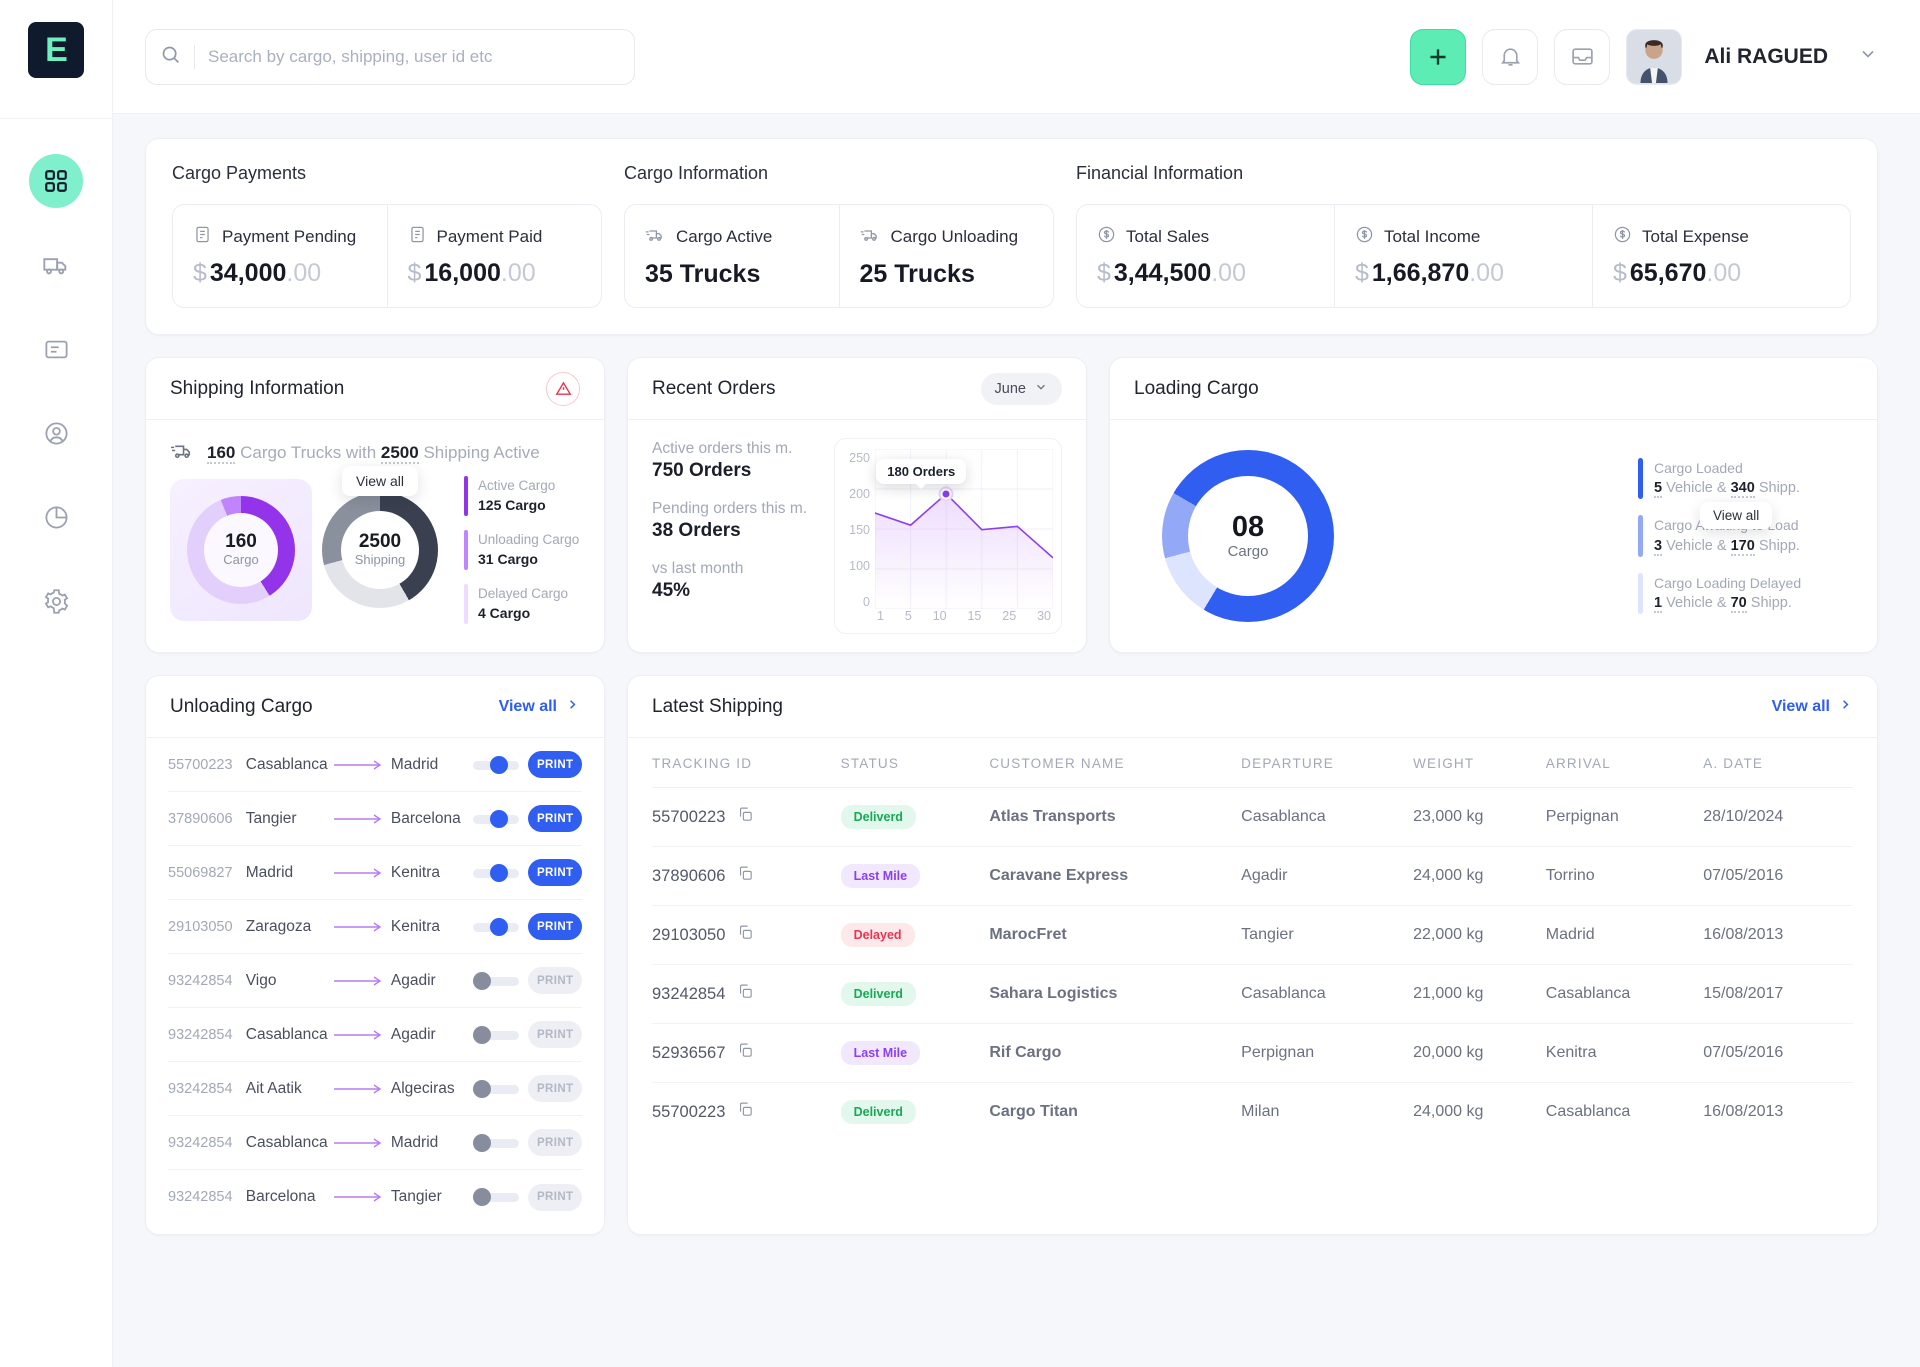  What do you see at coordinates (425, 818) in the screenshot?
I see `arrival-city: Barcelona` at bounding box center [425, 818].